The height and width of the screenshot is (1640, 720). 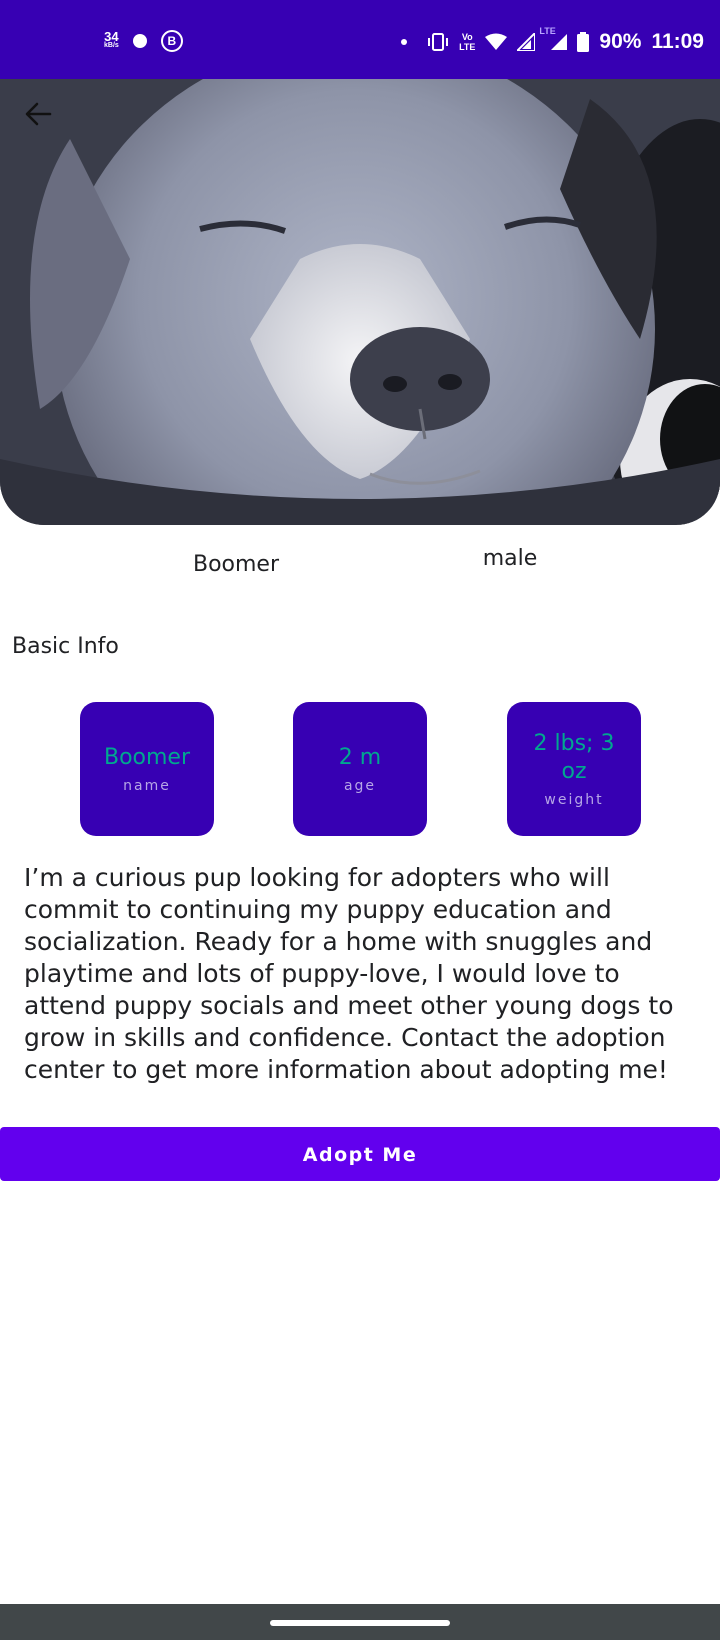 What do you see at coordinates (65, 646) in the screenshot?
I see `section-title: Basic Info` at bounding box center [65, 646].